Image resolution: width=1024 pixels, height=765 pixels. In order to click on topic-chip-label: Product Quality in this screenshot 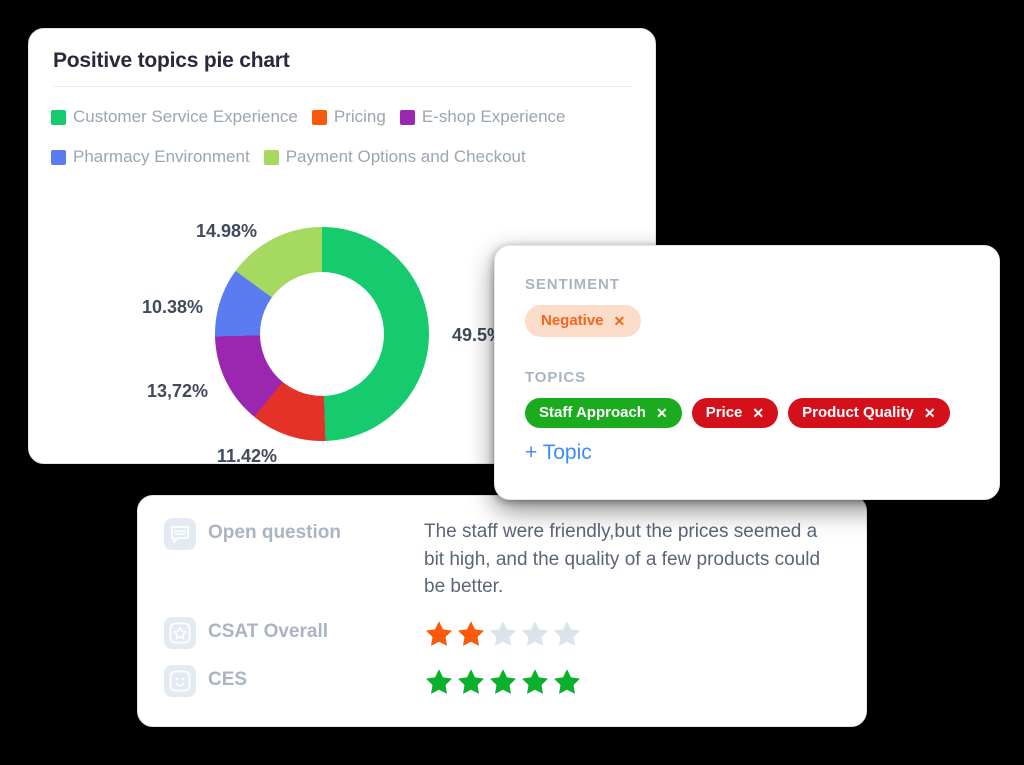, I will do `click(858, 412)`.